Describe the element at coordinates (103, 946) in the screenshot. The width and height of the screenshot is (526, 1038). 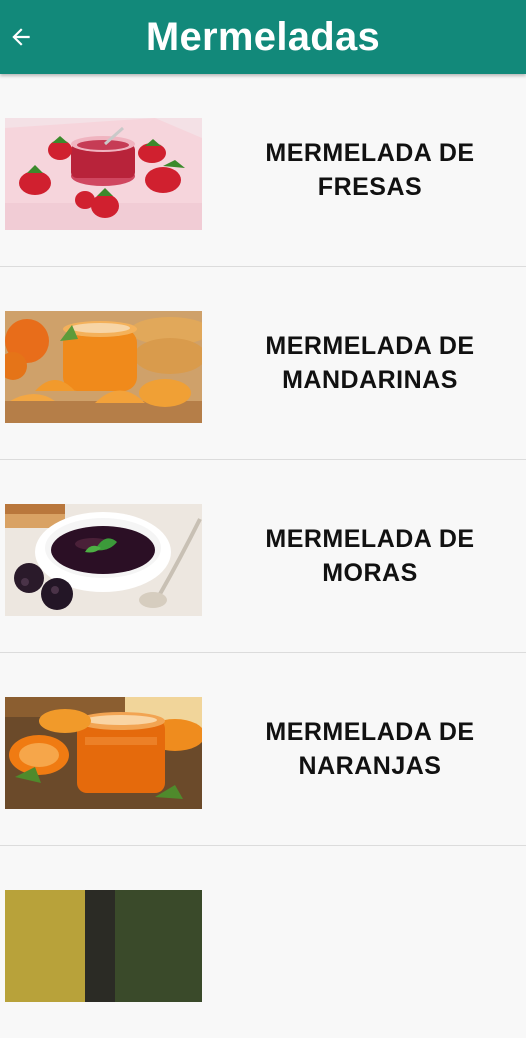
I see `jam-image-partial` at that location.